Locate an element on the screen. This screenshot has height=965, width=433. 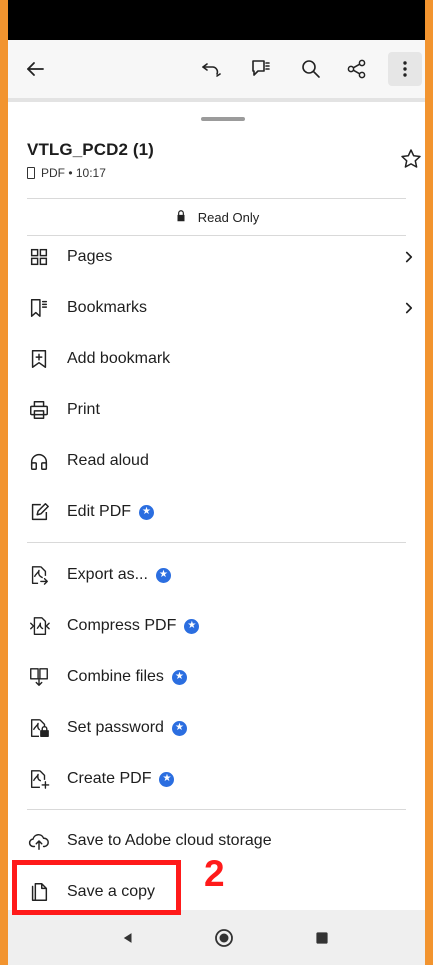
top-toolbar is located at coordinates (216, 69).